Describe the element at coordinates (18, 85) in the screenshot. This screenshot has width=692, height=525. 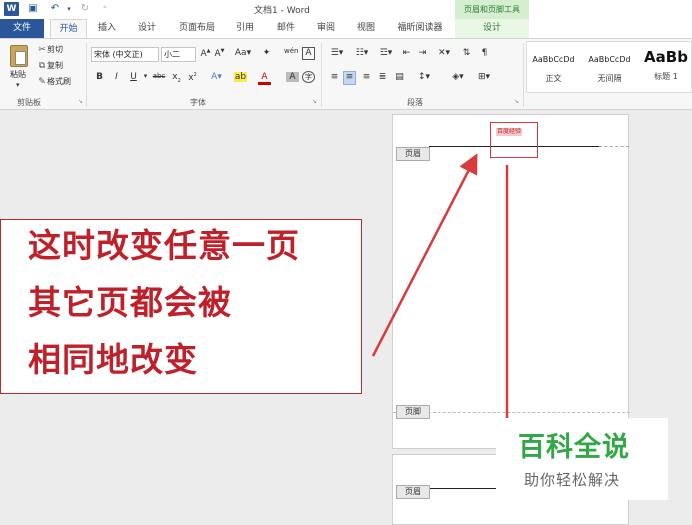
I see `paste-dropdown-icon: ▾` at that location.